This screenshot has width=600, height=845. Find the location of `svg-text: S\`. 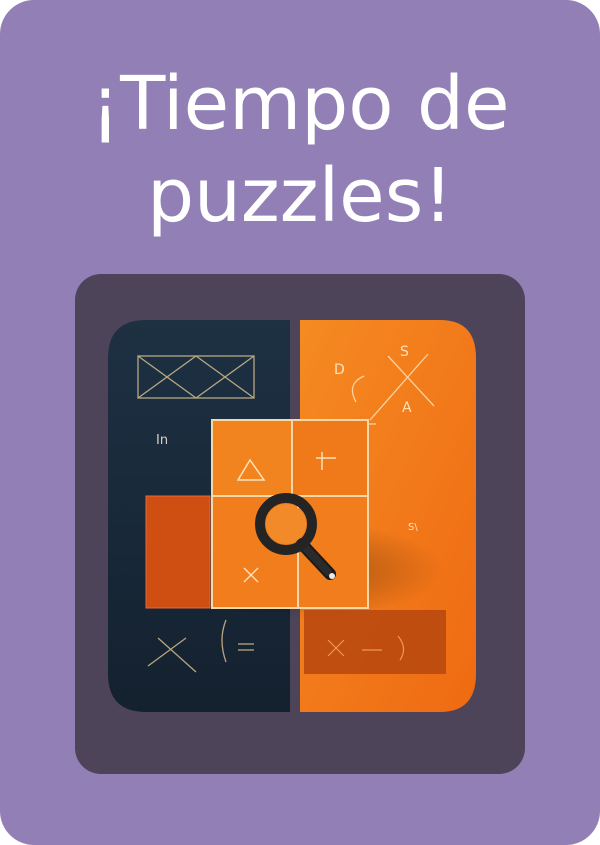

svg-text: S\ is located at coordinates (413, 527).